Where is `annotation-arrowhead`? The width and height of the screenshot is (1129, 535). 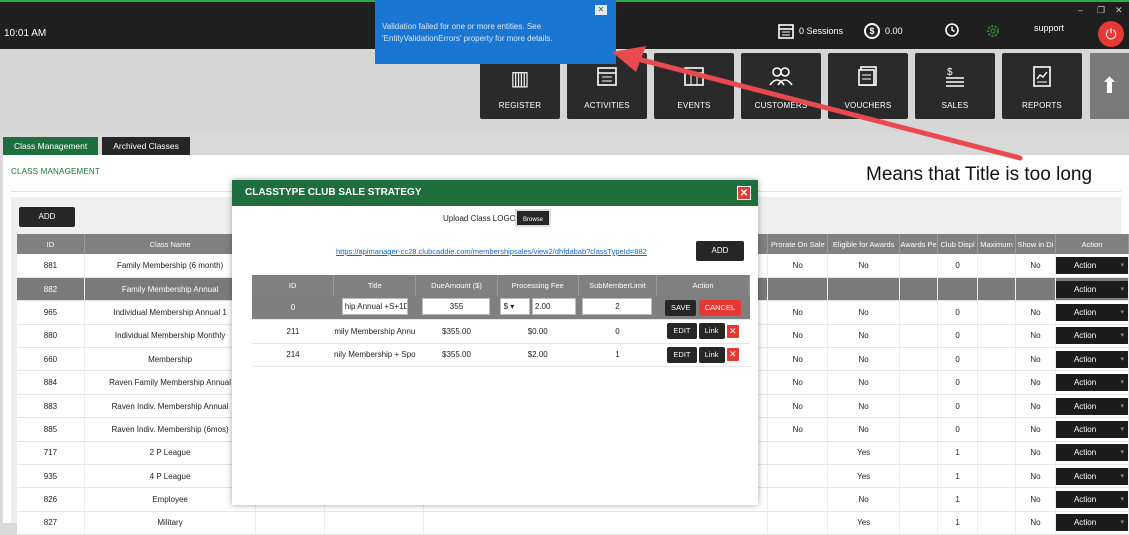 annotation-arrowhead is located at coordinates (629, 59).